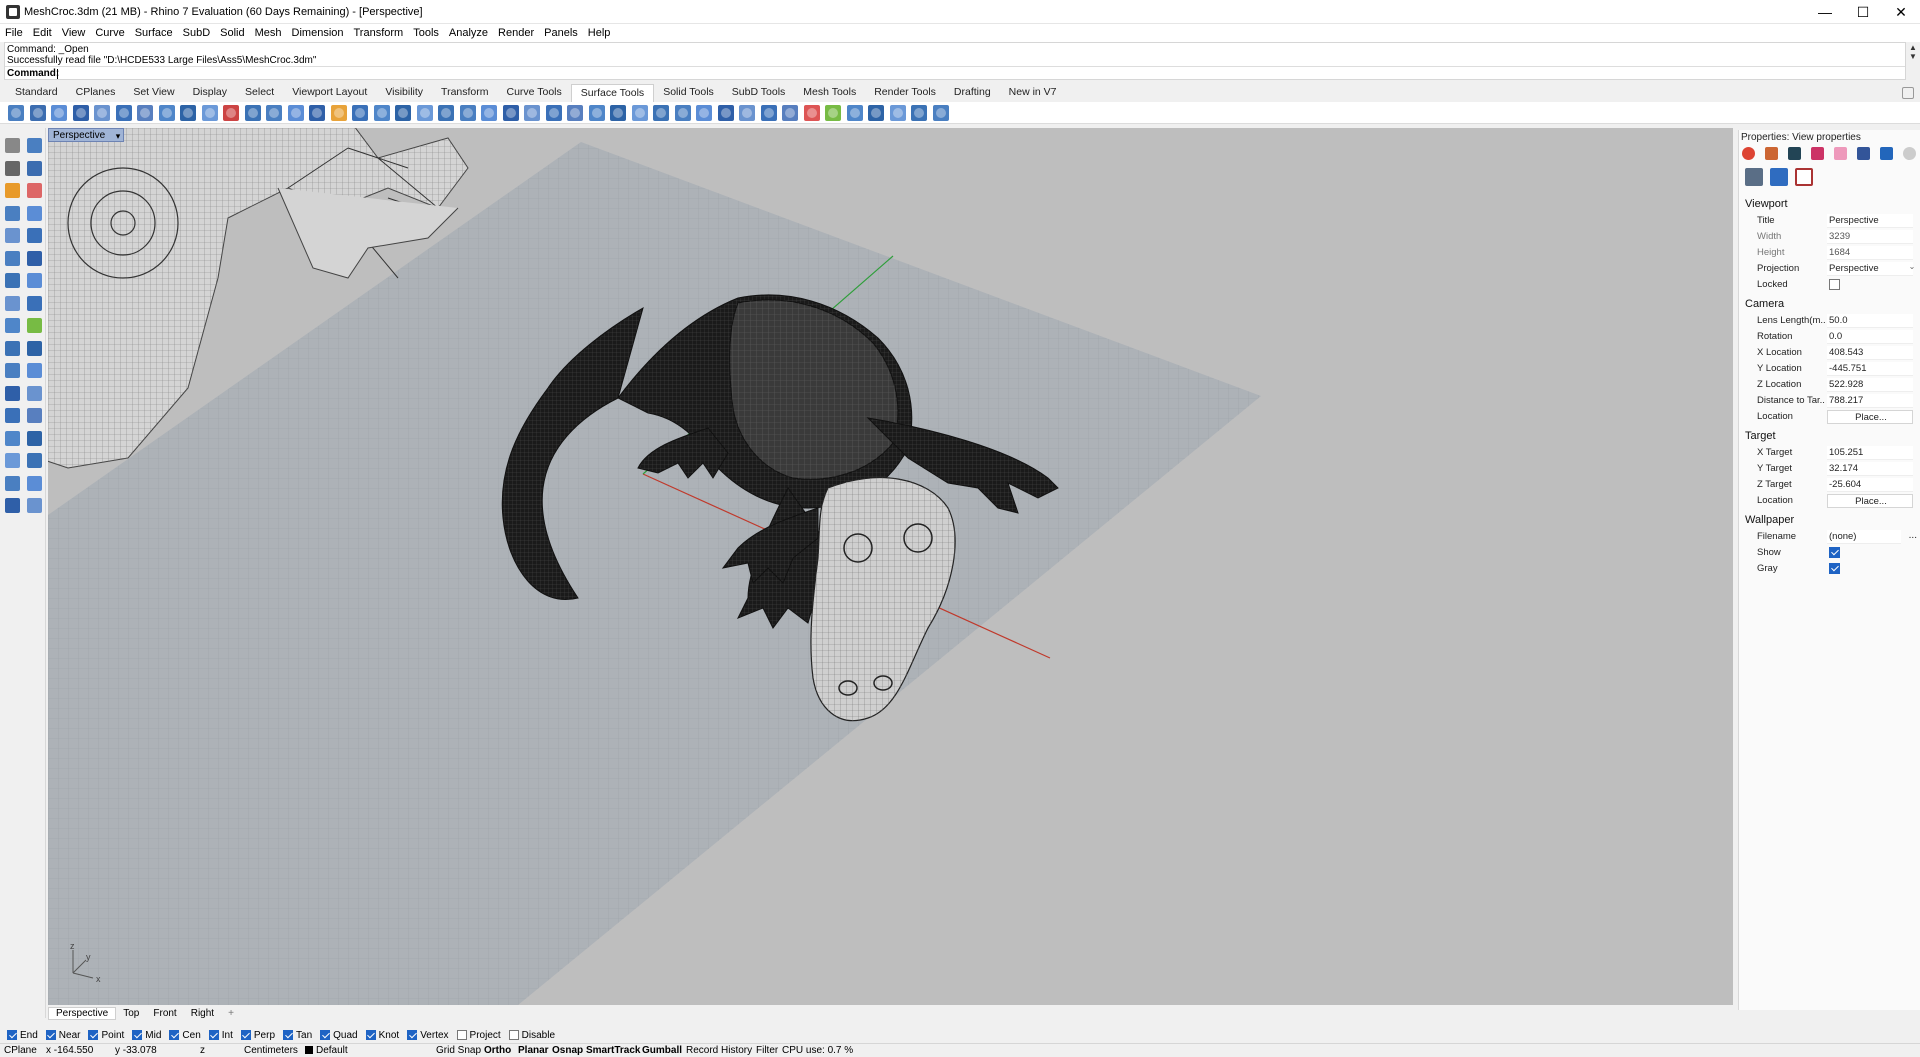 This screenshot has width=1920, height=1057. Describe the element at coordinates (478, 1035) in the screenshot. I see `osnap-project: Project` at that location.